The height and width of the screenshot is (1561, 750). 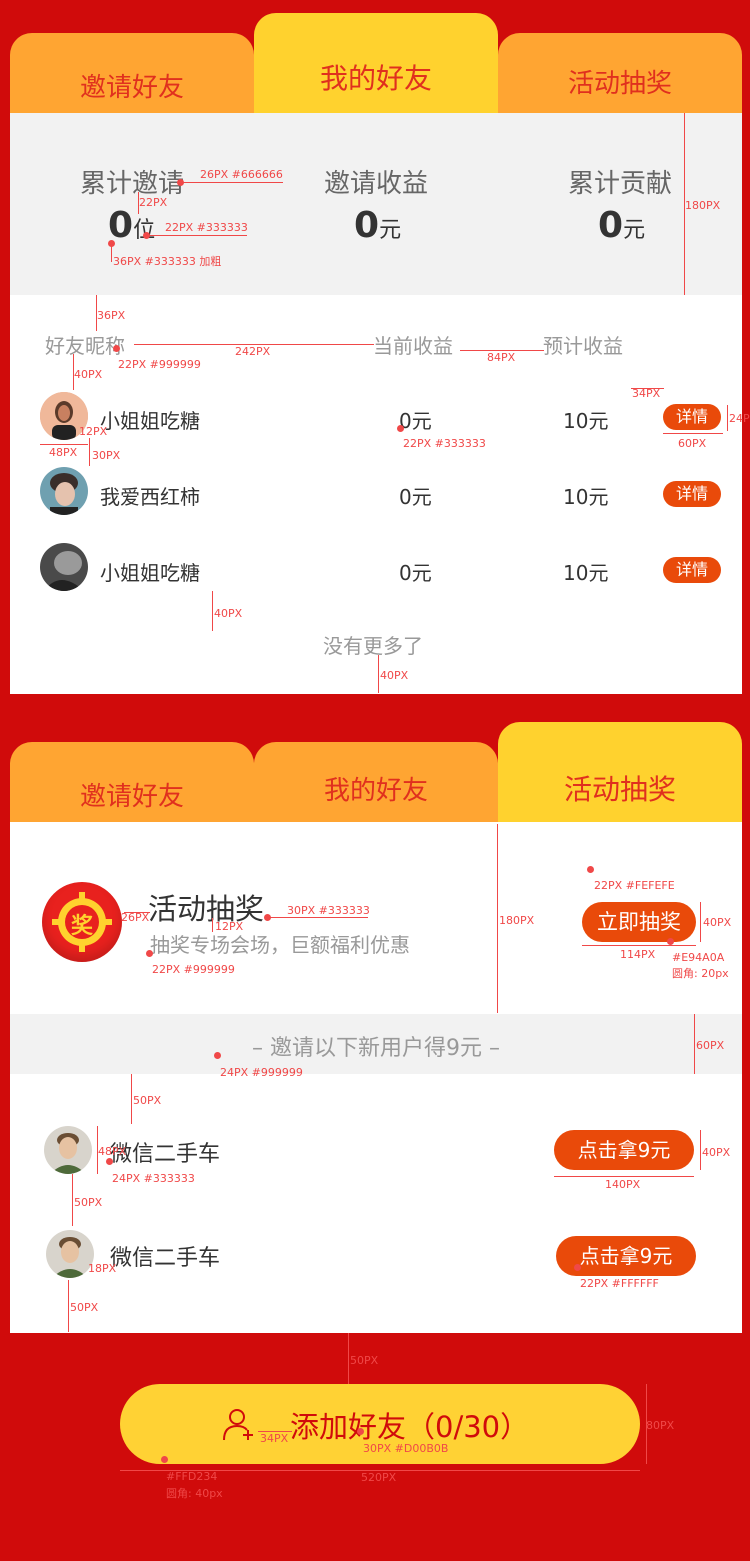 I want to click on annotation-label: 30PX #333333, so click(x=328, y=910).